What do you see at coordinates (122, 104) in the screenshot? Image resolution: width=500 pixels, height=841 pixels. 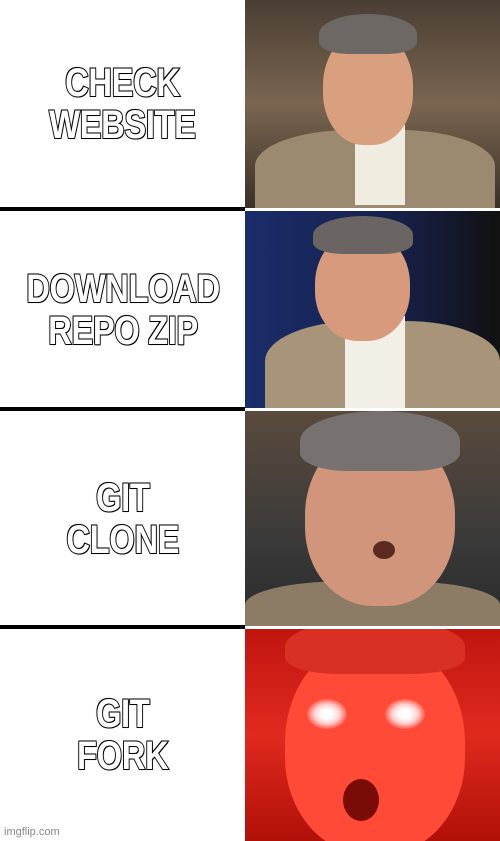 I see `caption-1: CHECK WEBSITE` at bounding box center [122, 104].